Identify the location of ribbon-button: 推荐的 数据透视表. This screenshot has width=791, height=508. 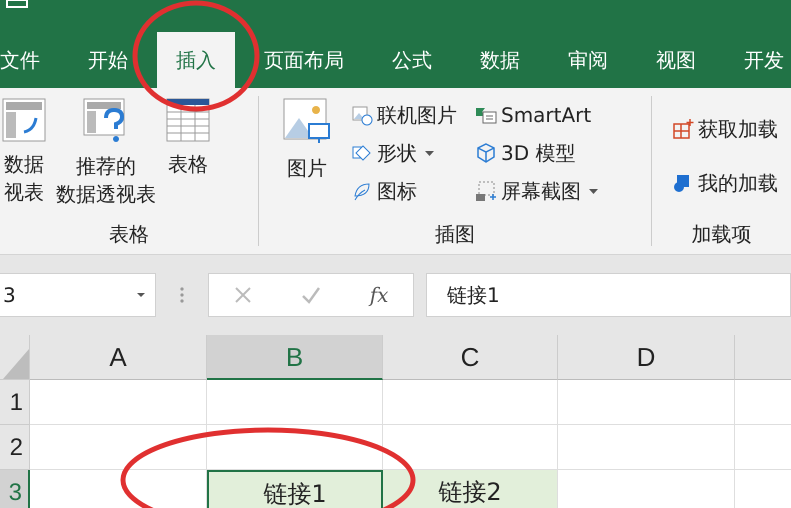
(106, 159).